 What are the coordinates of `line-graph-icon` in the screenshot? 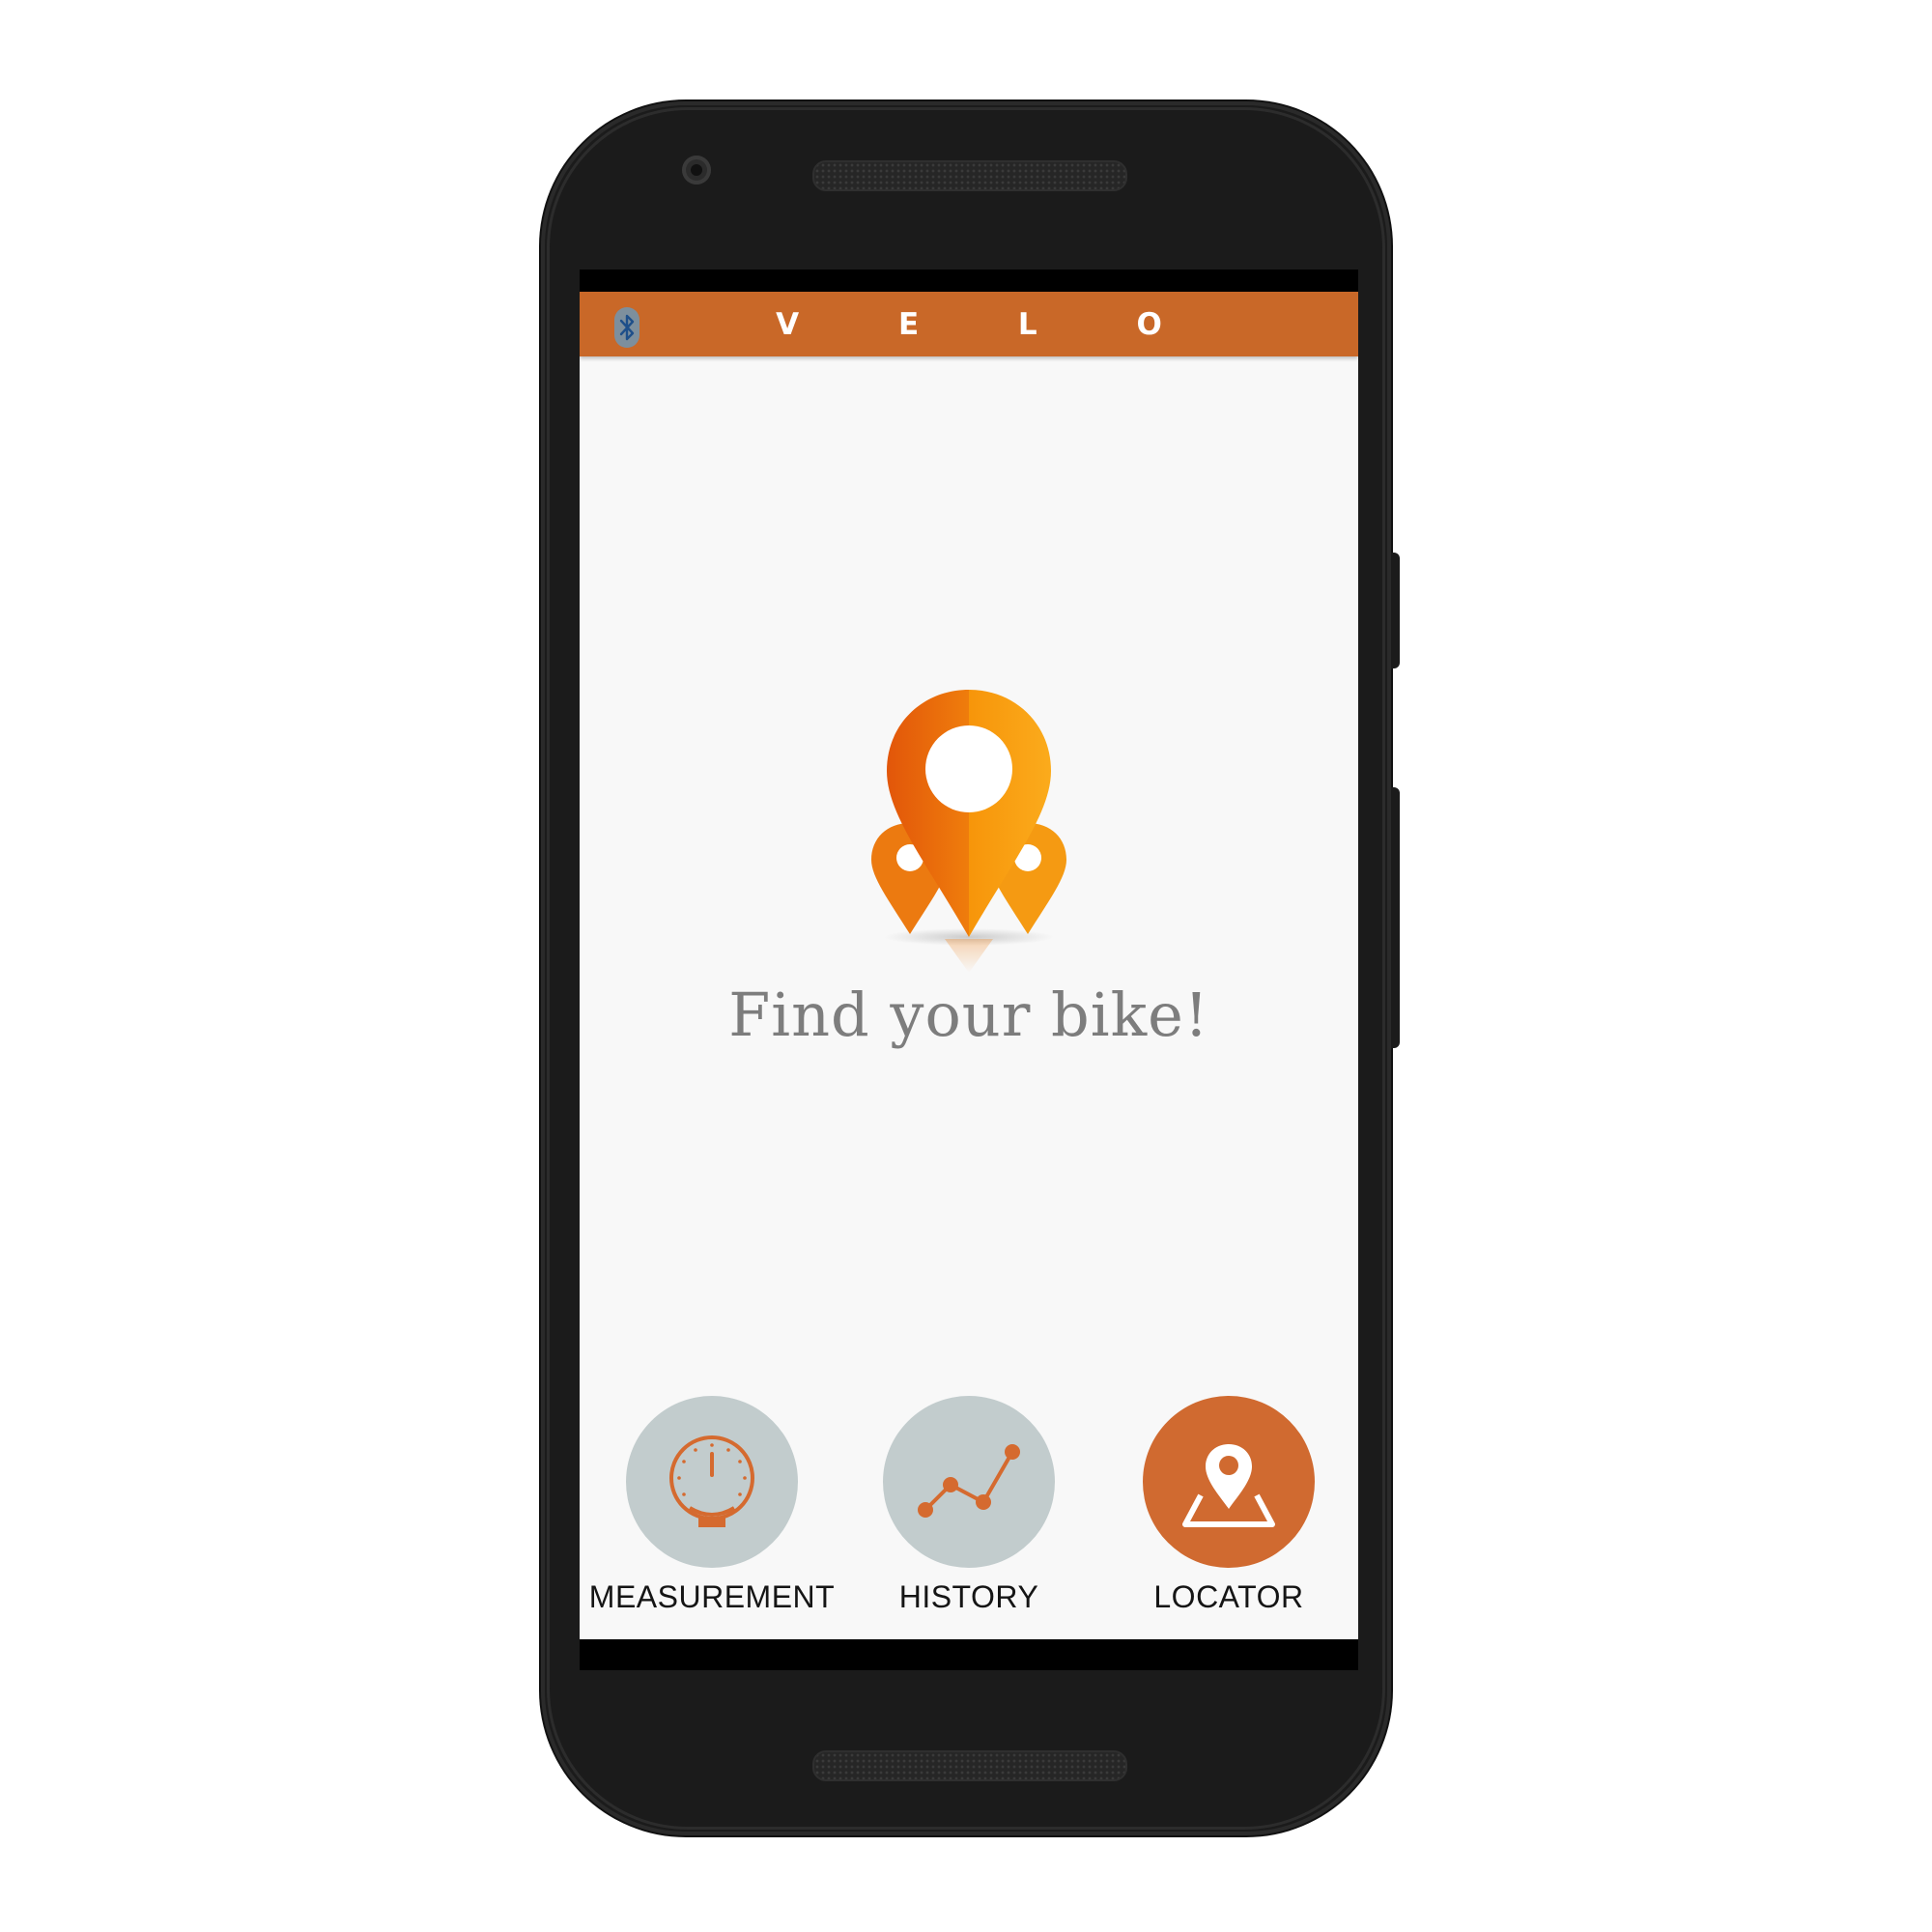 It's located at (969, 1481).